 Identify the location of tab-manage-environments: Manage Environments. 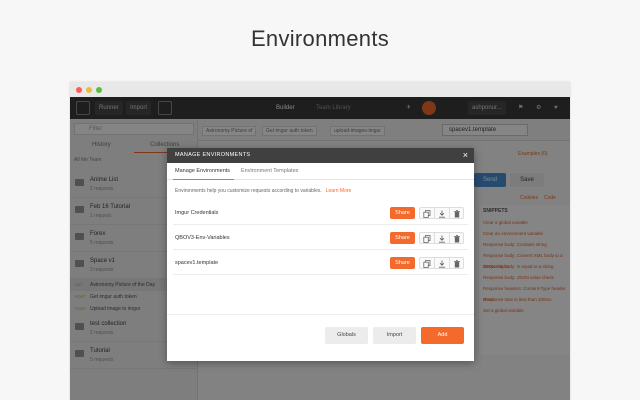
(202, 171).